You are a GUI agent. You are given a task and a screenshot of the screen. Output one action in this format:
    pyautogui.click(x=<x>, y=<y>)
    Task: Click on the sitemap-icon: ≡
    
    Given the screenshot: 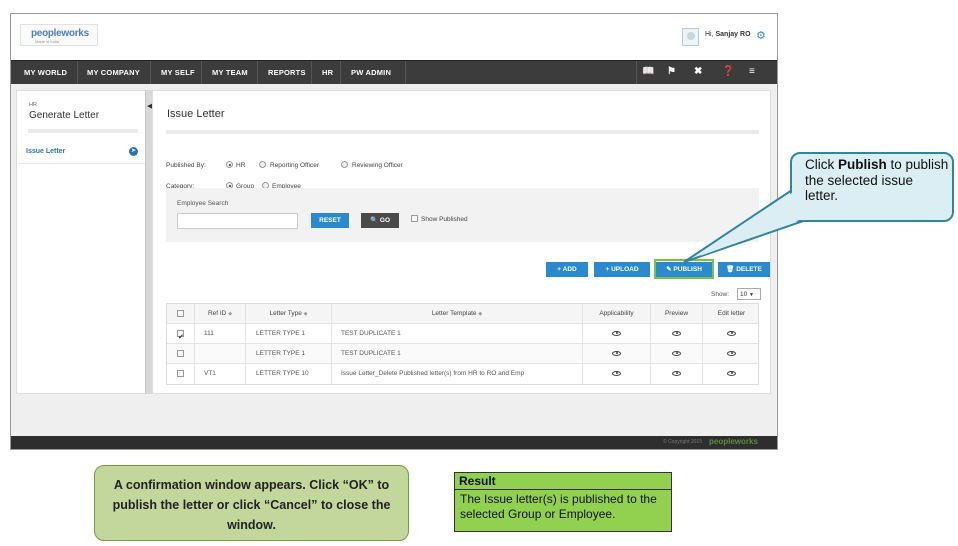 What is the action you would take?
    pyautogui.click(x=752, y=71)
    